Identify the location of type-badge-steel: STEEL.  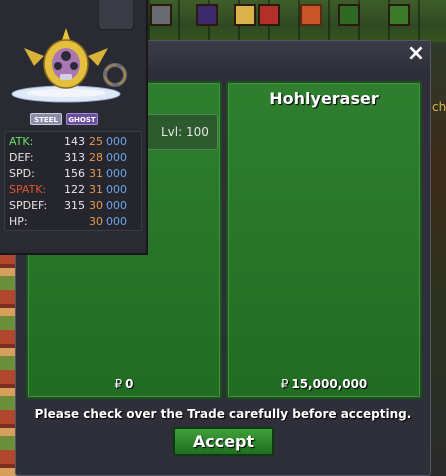
(46, 119).